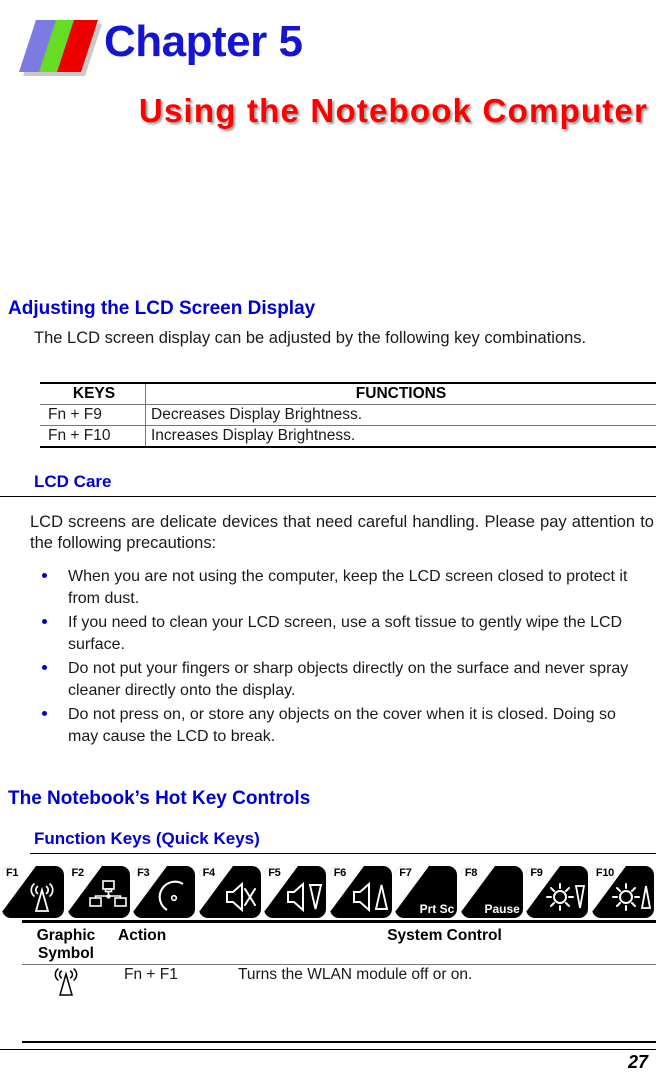  What do you see at coordinates (400, 394) in the screenshot?
I see `table-header-functions: FUNCTIONS` at bounding box center [400, 394].